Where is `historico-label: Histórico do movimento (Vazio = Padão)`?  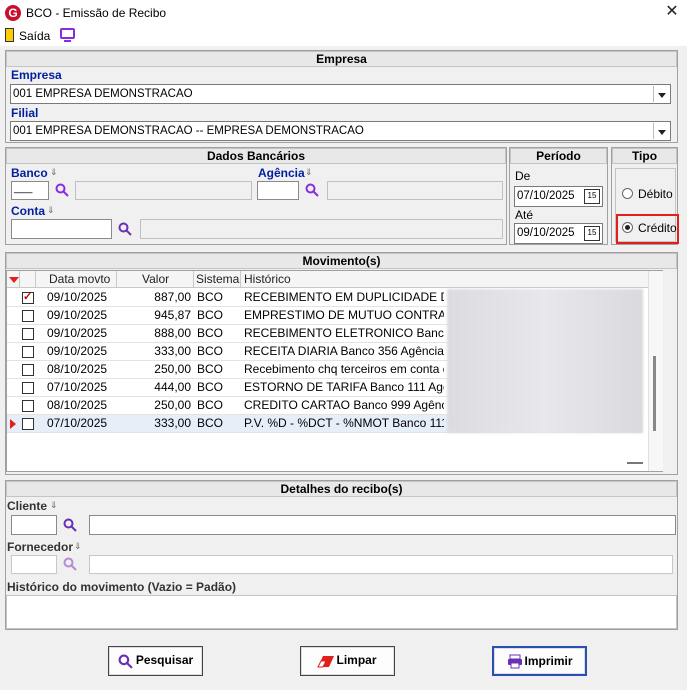
historico-label: Histórico do movimento (Vazio = Padão) is located at coordinates (122, 587).